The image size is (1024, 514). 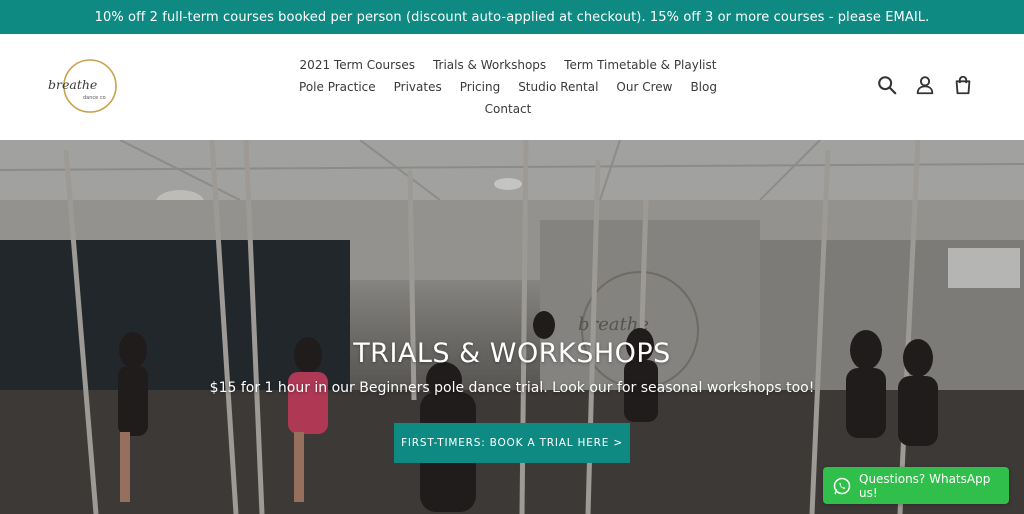 What do you see at coordinates (963, 85) in the screenshot?
I see `cart-icon` at bounding box center [963, 85].